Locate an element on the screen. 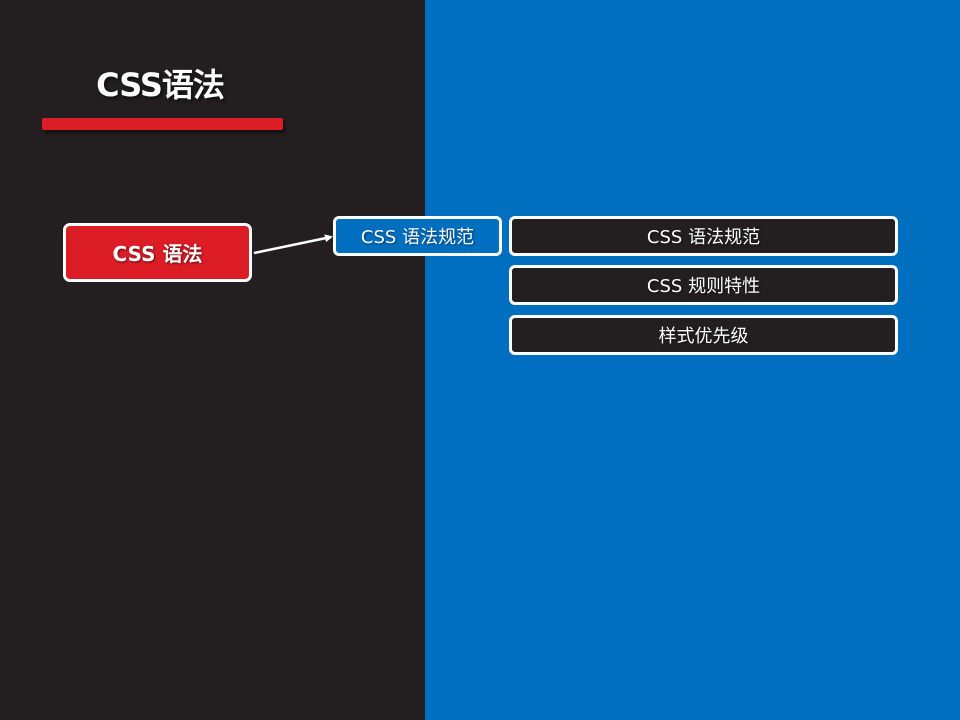  slide-title: CSS语法 is located at coordinates (160, 85).